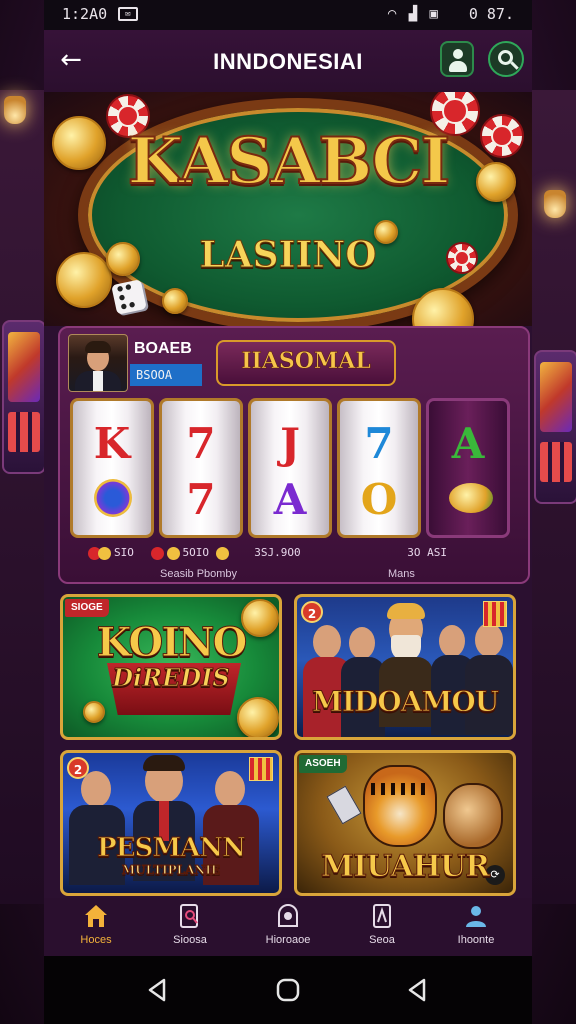 The image size is (576, 1024). Describe the element at coordinates (23, 497) in the screenshot. I see `background-left-wall` at that location.